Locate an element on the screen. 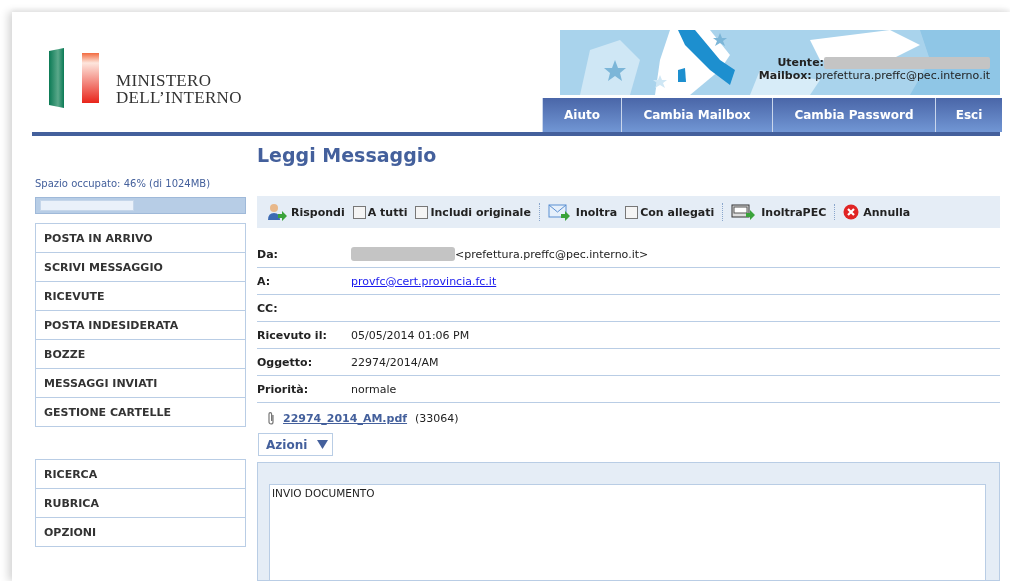 The height and width of the screenshot is (581, 1010). logo-text: DELL’INTERNO is located at coordinates (179, 97).